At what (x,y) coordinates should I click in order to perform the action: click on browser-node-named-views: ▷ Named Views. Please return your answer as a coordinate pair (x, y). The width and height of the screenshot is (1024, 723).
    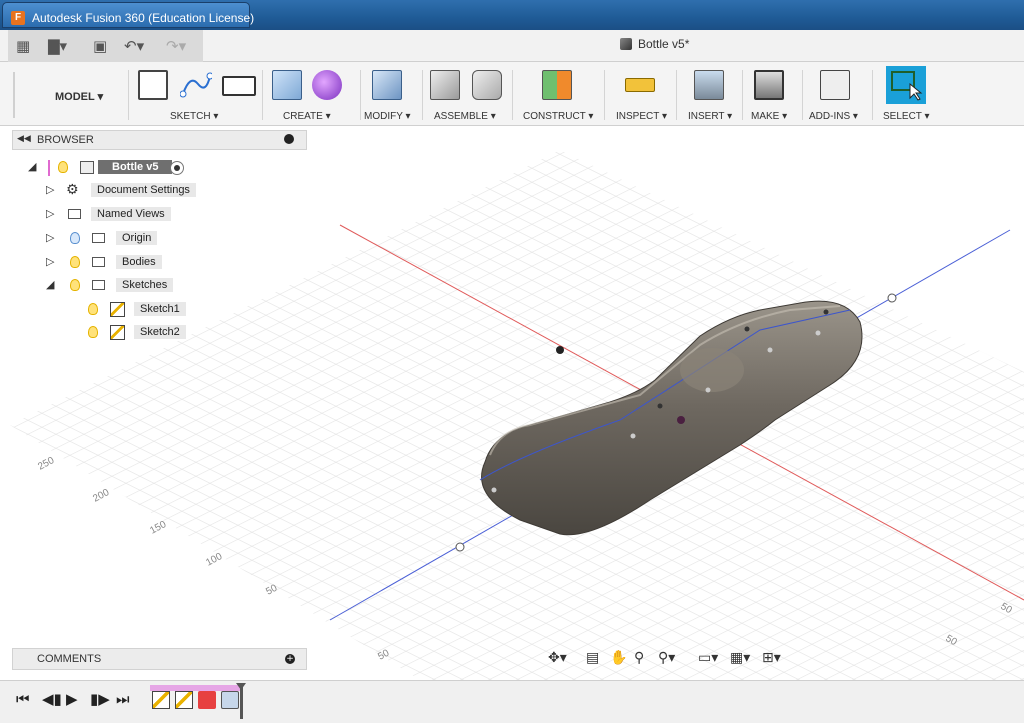
    Looking at the image, I should click on (111, 215).